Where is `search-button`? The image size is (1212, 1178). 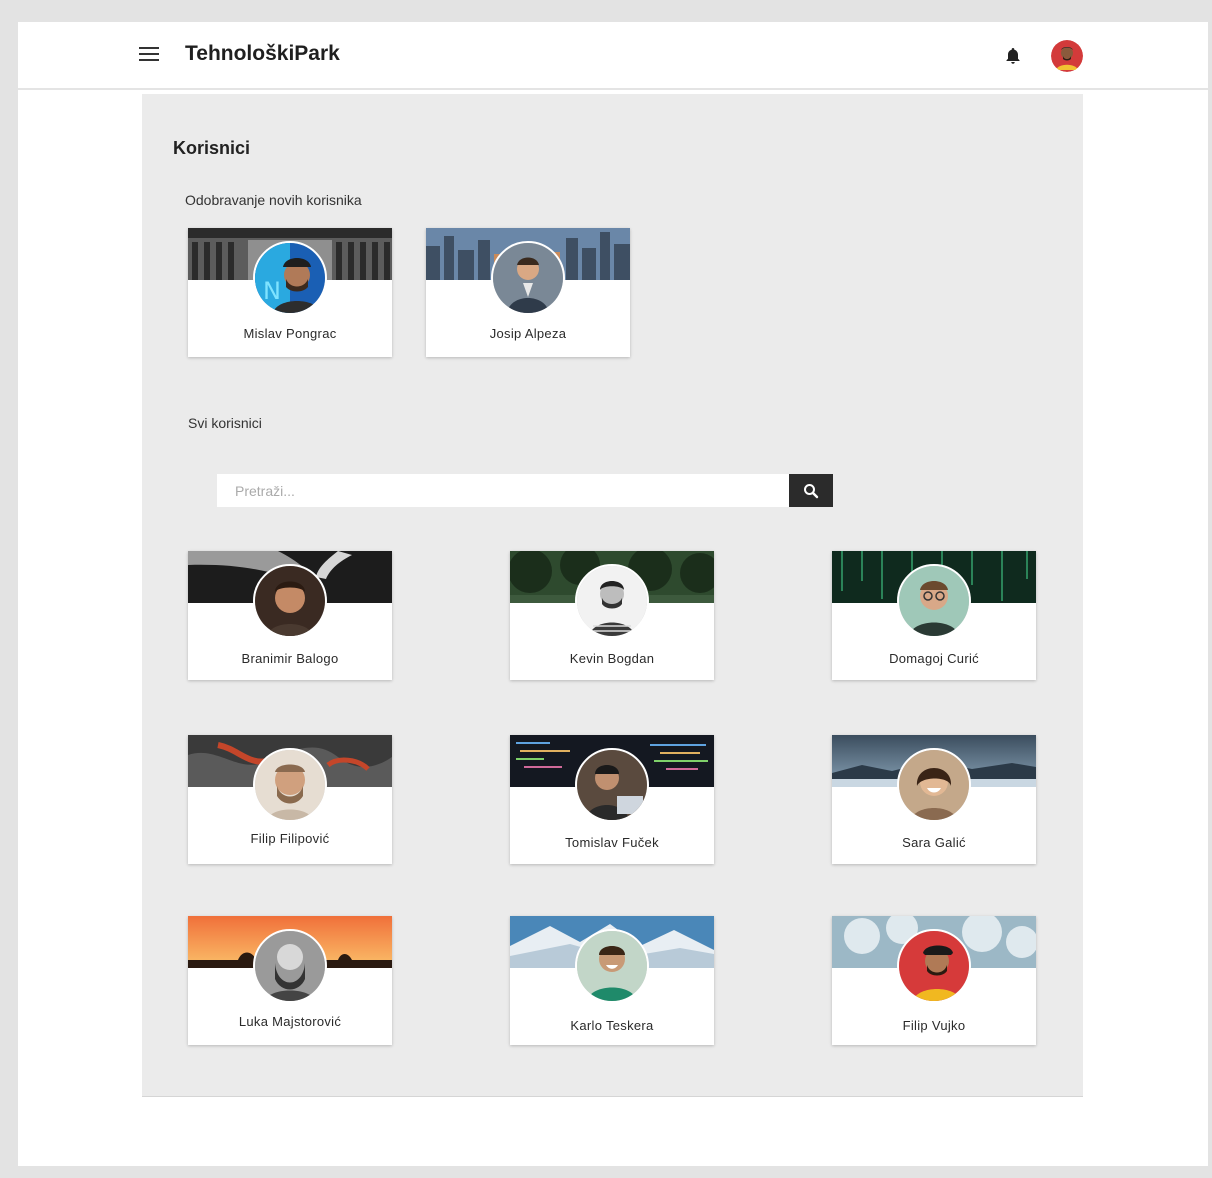 search-button is located at coordinates (811, 490).